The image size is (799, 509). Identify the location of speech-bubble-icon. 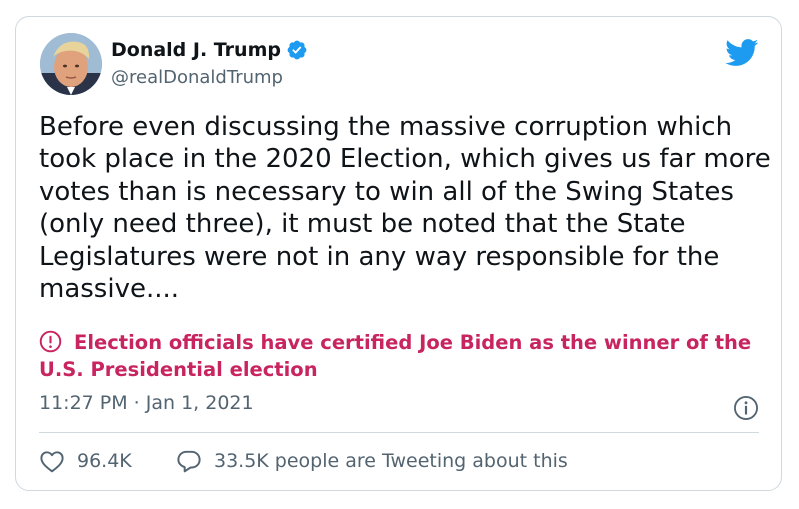
(189, 461).